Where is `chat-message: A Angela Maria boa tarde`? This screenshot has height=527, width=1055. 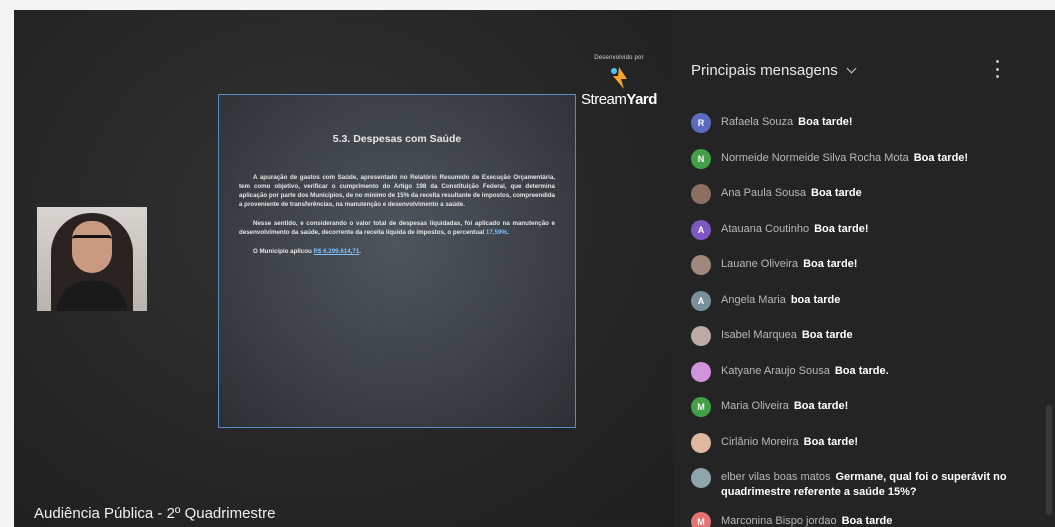
chat-message: A Angela Maria boa tarde is located at coordinates (861, 308).